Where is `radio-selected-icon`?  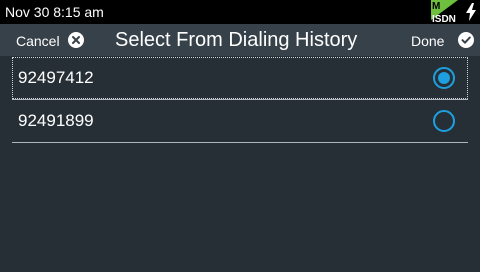 radio-selected-icon is located at coordinates (444, 78).